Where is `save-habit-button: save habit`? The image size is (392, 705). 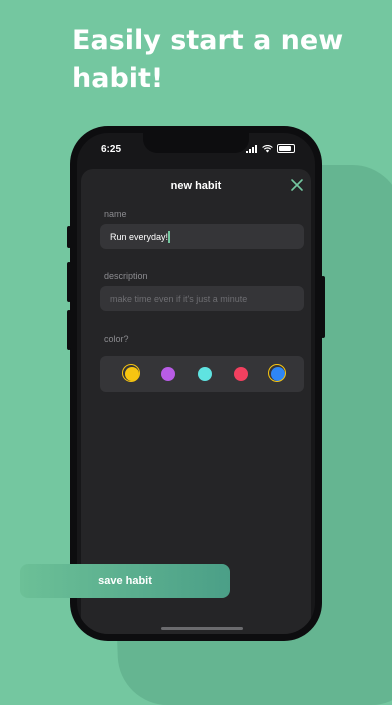 save-habit-button: save habit is located at coordinates (125, 581).